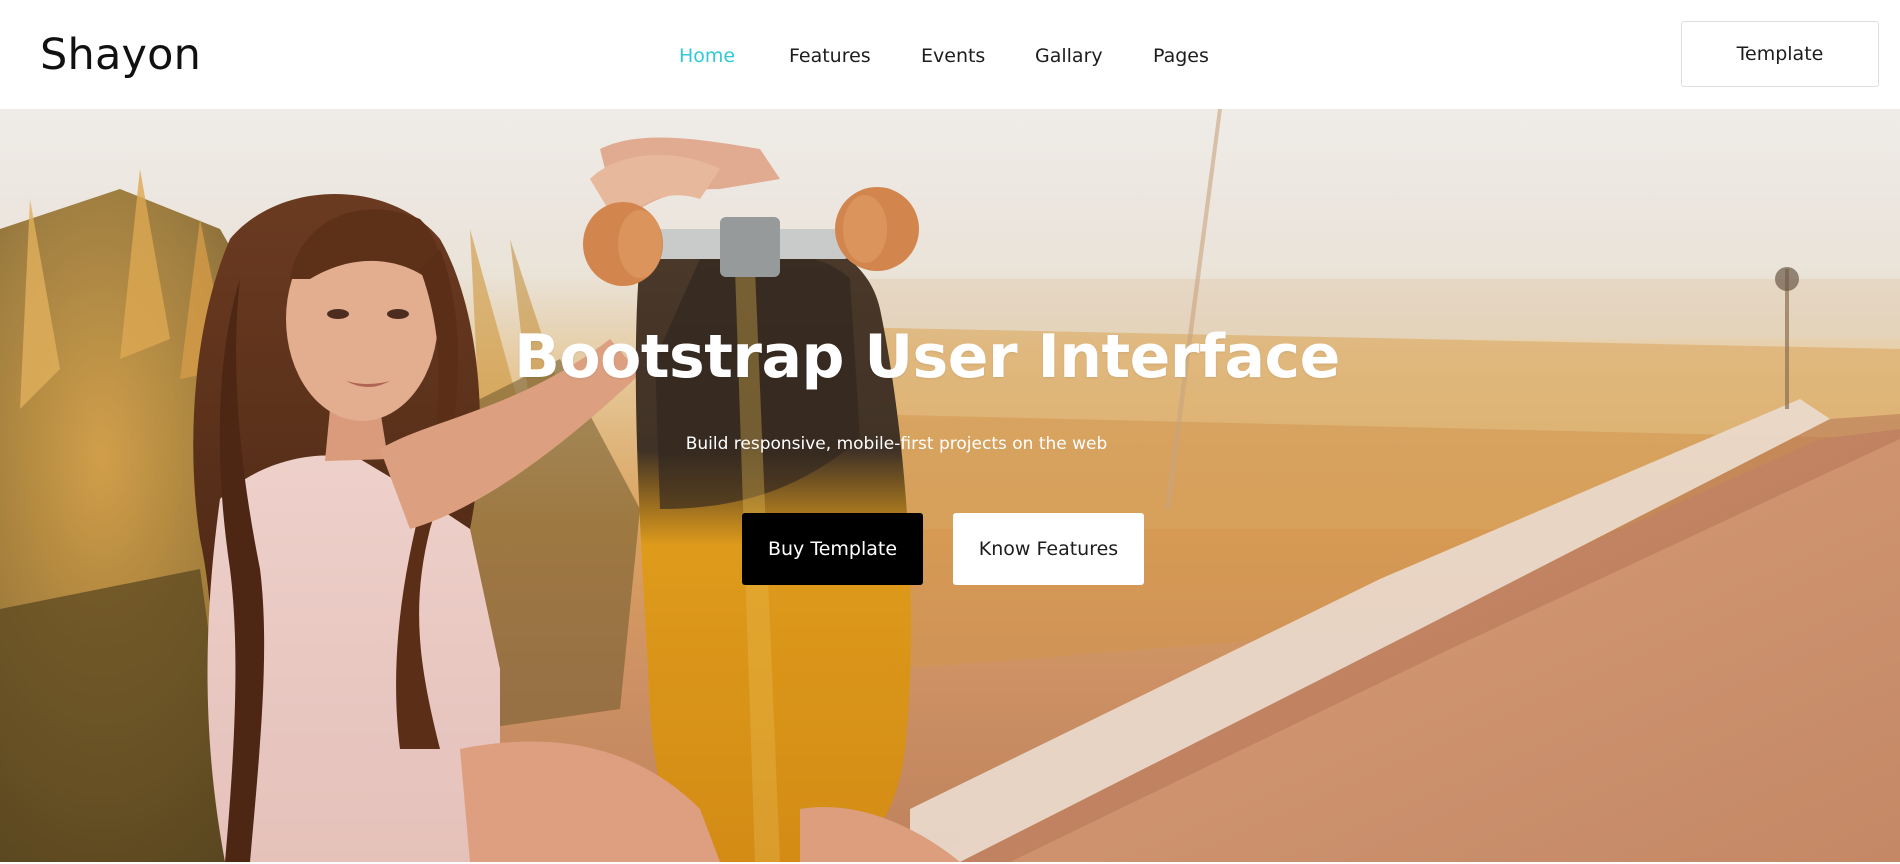 This screenshot has width=1900, height=864. What do you see at coordinates (832, 549) in the screenshot?
I see `buy-template-button: Buy Template` at bounding box center [832, 549].